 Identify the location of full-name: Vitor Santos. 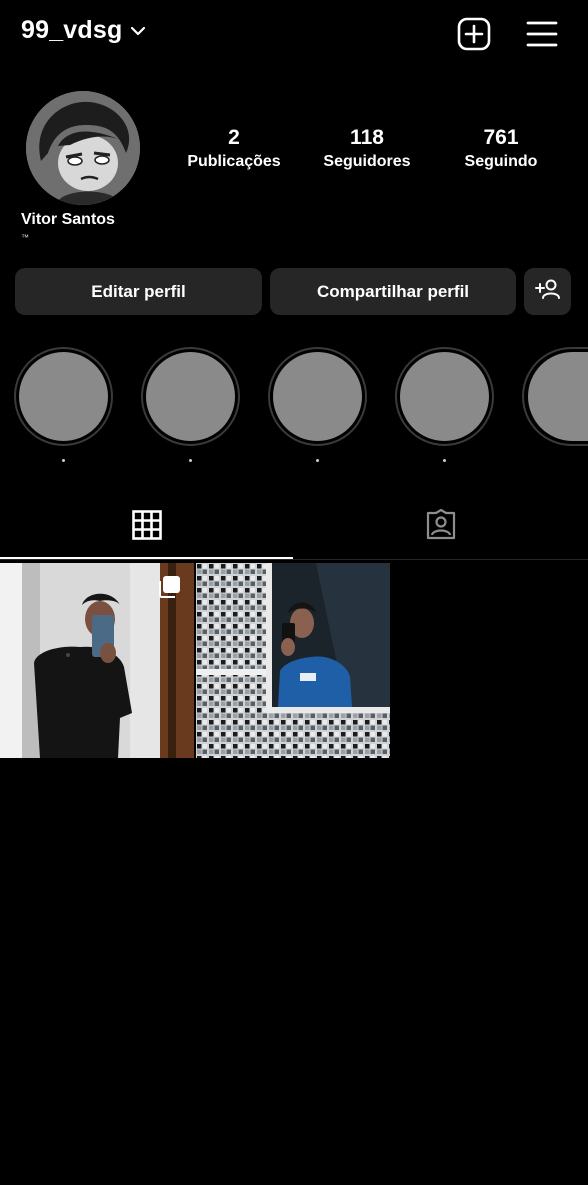
(68, 219).